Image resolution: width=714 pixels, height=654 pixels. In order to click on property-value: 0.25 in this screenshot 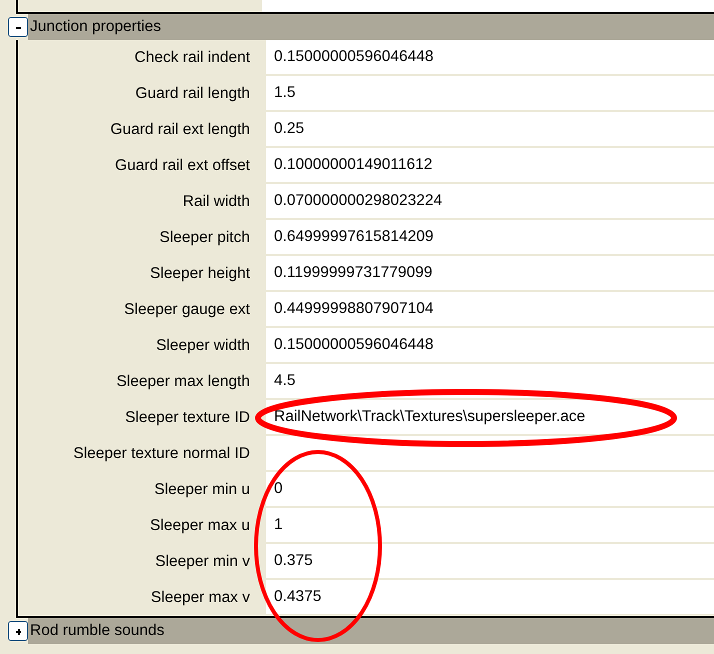, I will do `click(490, 130)`.